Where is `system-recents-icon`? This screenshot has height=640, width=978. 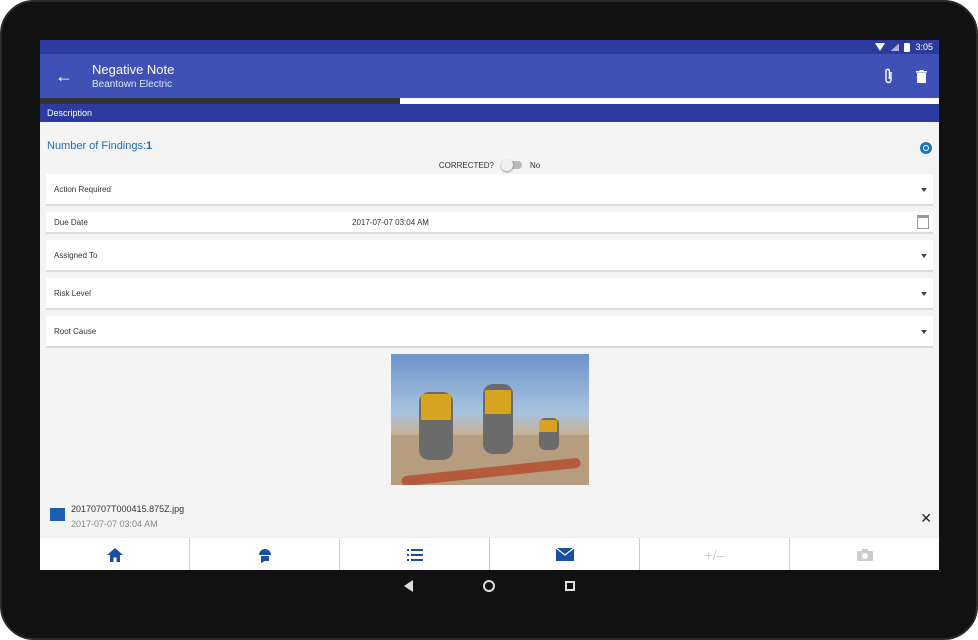 system-recents-icon is located at coordinates (569, 586).